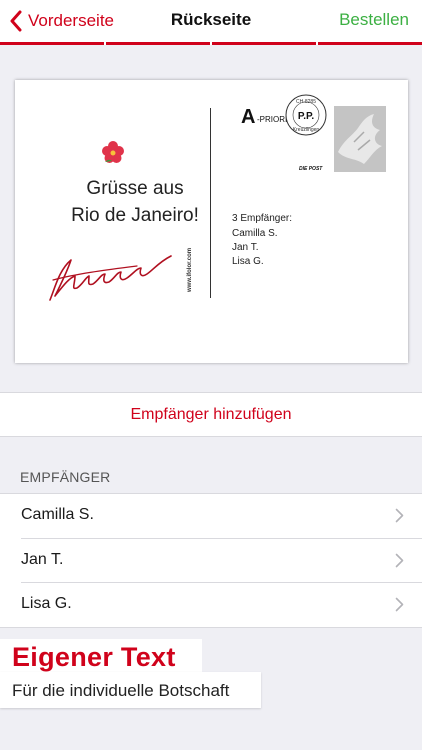  I want to click on address-line: 3 Empfänger:, so click(262, 218).